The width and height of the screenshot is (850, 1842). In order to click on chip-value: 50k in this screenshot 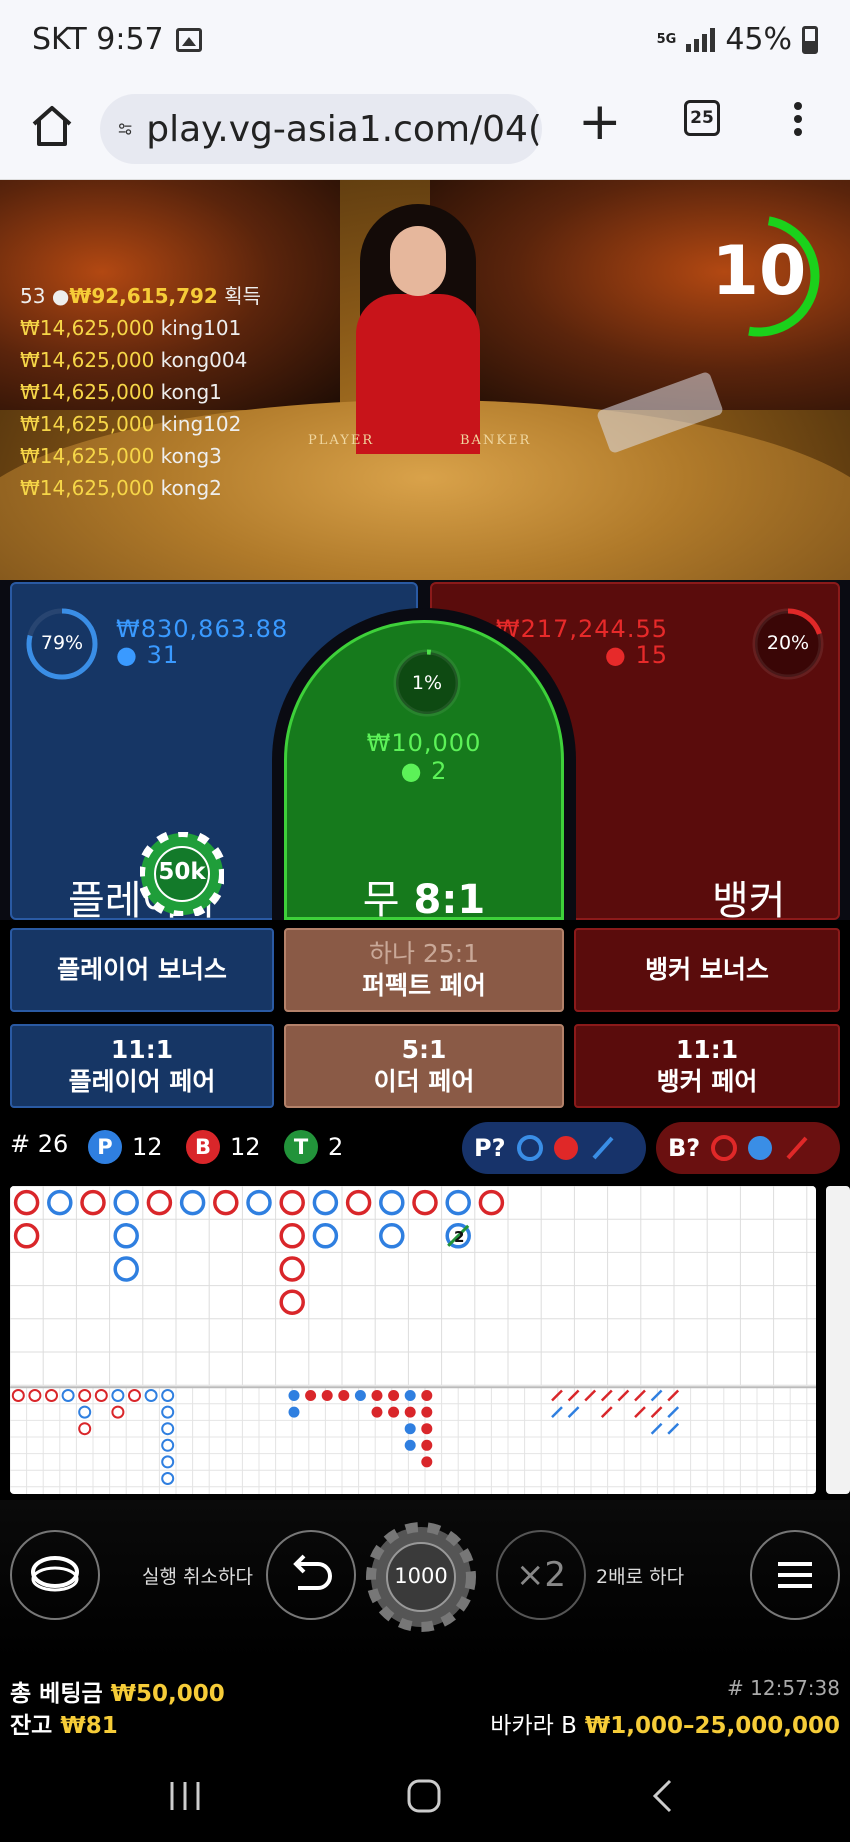, I will do `click(182, 872)`.